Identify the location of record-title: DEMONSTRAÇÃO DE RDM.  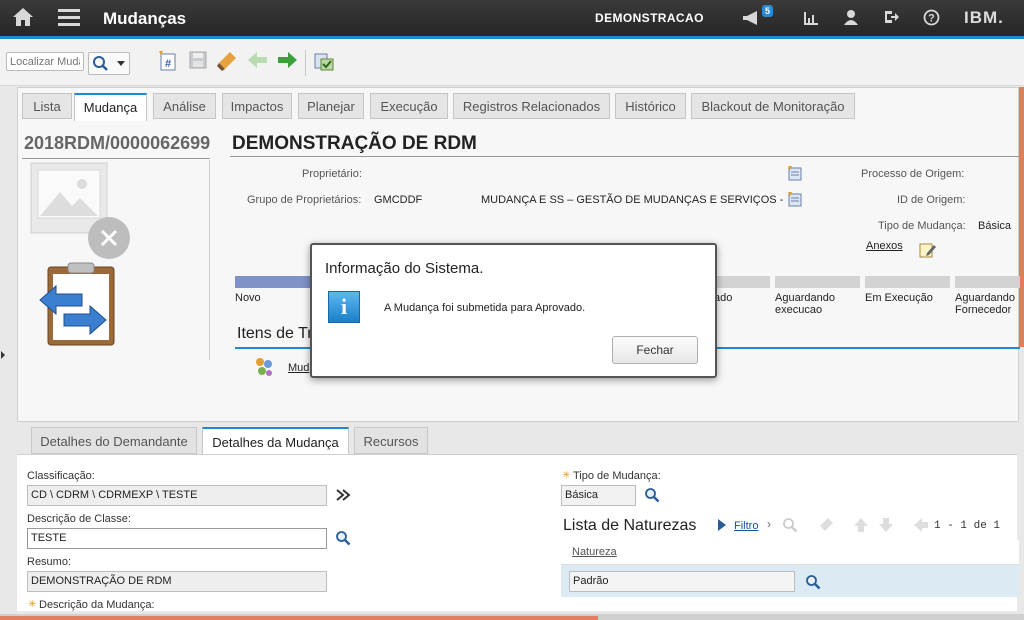
(354, 143).